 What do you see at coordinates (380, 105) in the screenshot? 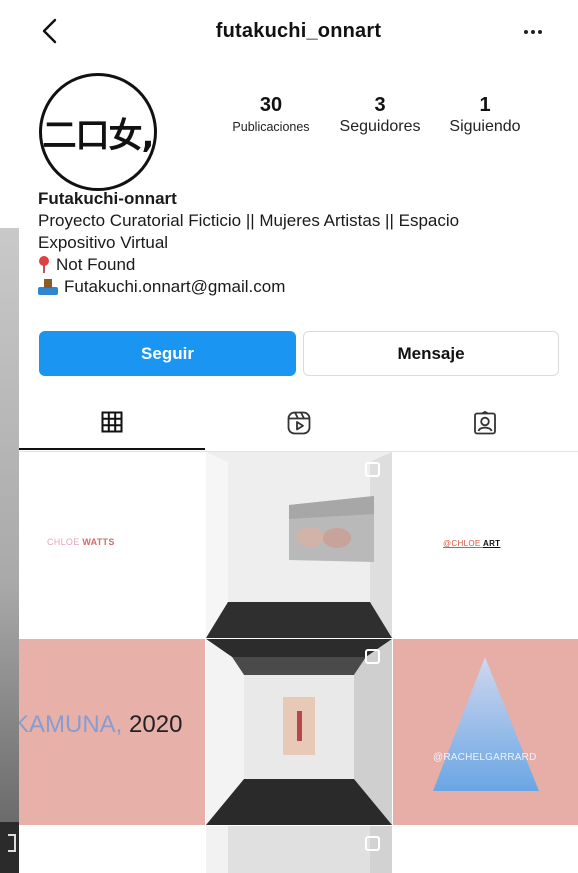
I see `followers-count: 3` at bounding box center [380, 105].